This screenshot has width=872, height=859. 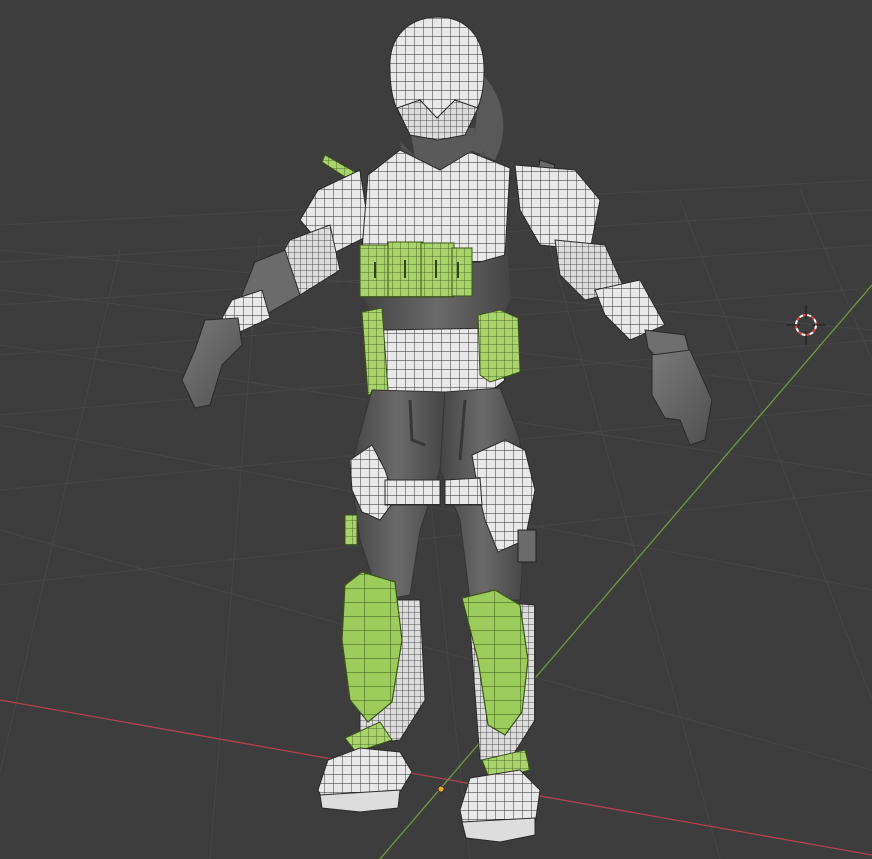 What do you see at coordinates (499, 346) in the screenshot?
I see `belt-pouch-right` at bounding box center [499, 346].